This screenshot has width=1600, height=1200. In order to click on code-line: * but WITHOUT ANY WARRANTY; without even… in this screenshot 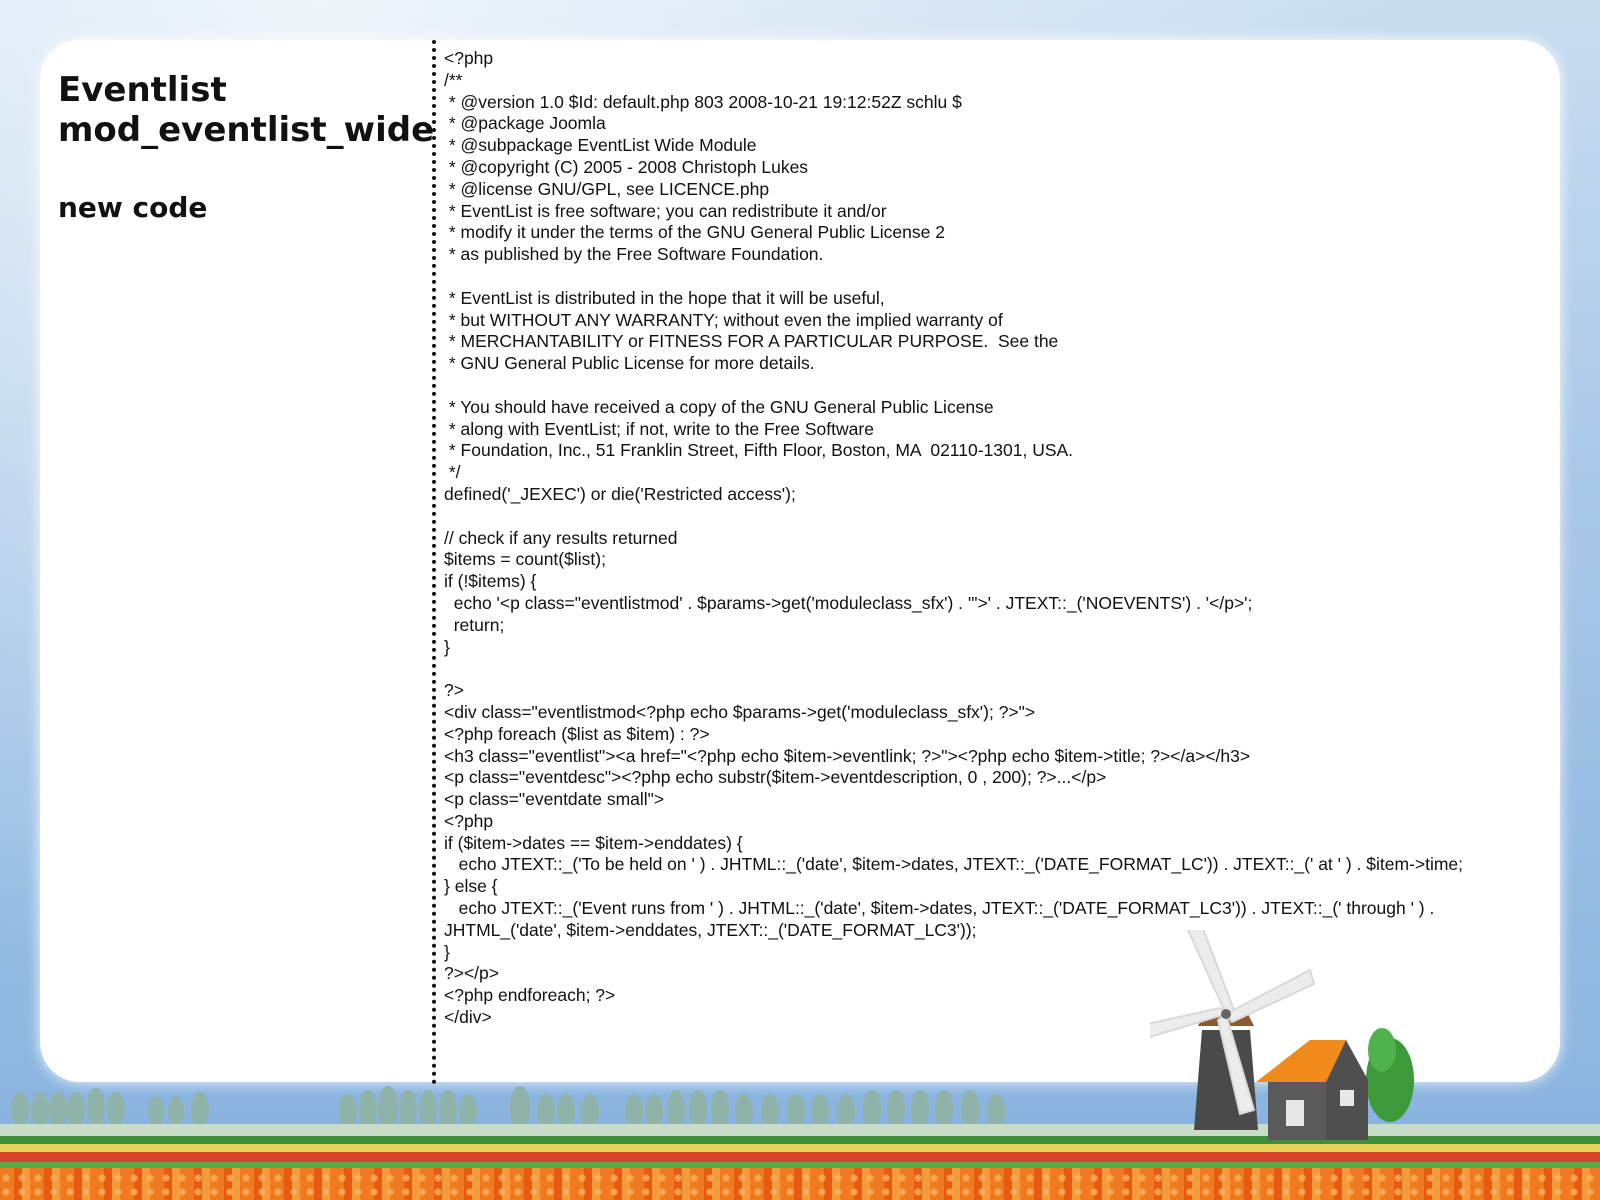, I will do `click(723, 319)`.